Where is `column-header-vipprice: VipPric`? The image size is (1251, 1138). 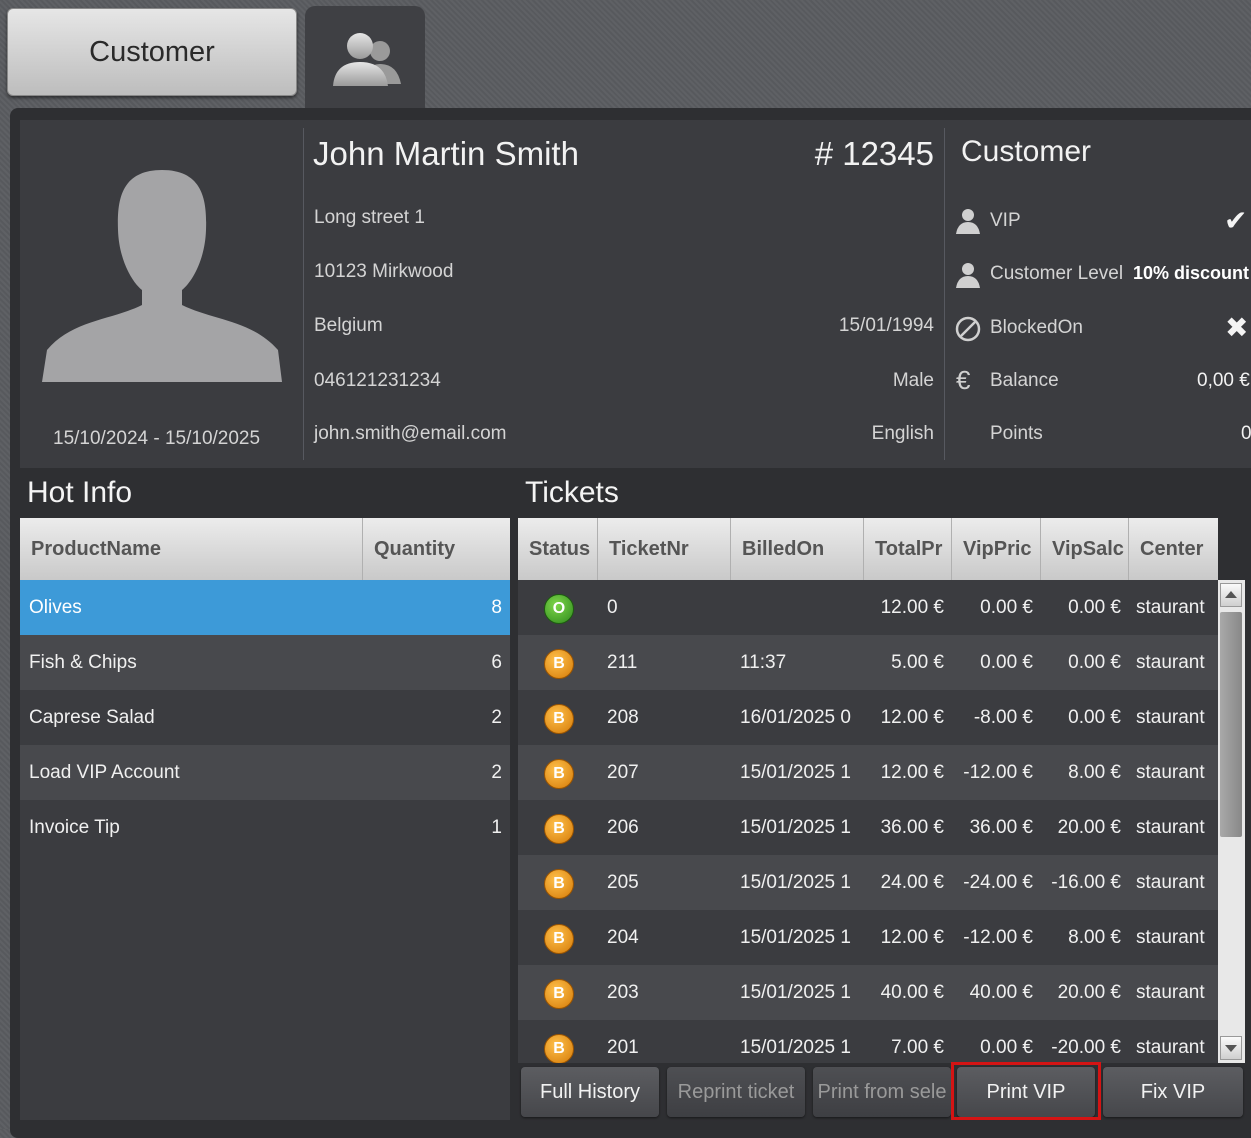
column-header-vipprice: VipPric is located at coordinates (996, 549).